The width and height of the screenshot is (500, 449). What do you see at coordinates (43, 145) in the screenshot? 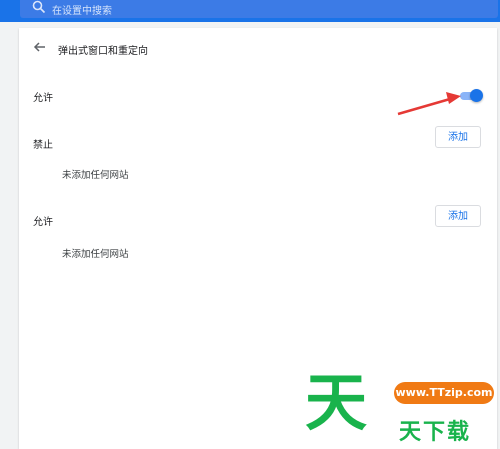
I see `block-section-label: 禁止` at bounding box center [43, 145].